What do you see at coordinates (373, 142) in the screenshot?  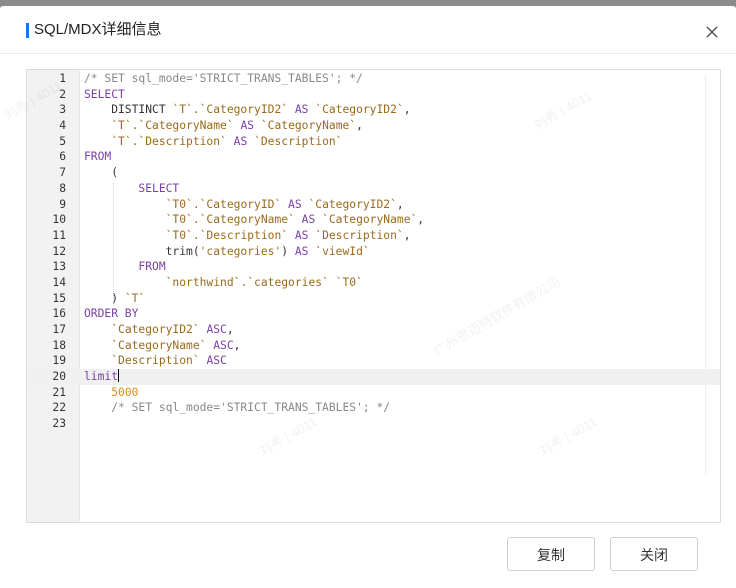 I see `code-line: 5 `T`.`Description` AS `Description`` at bounding box center [373, 142].